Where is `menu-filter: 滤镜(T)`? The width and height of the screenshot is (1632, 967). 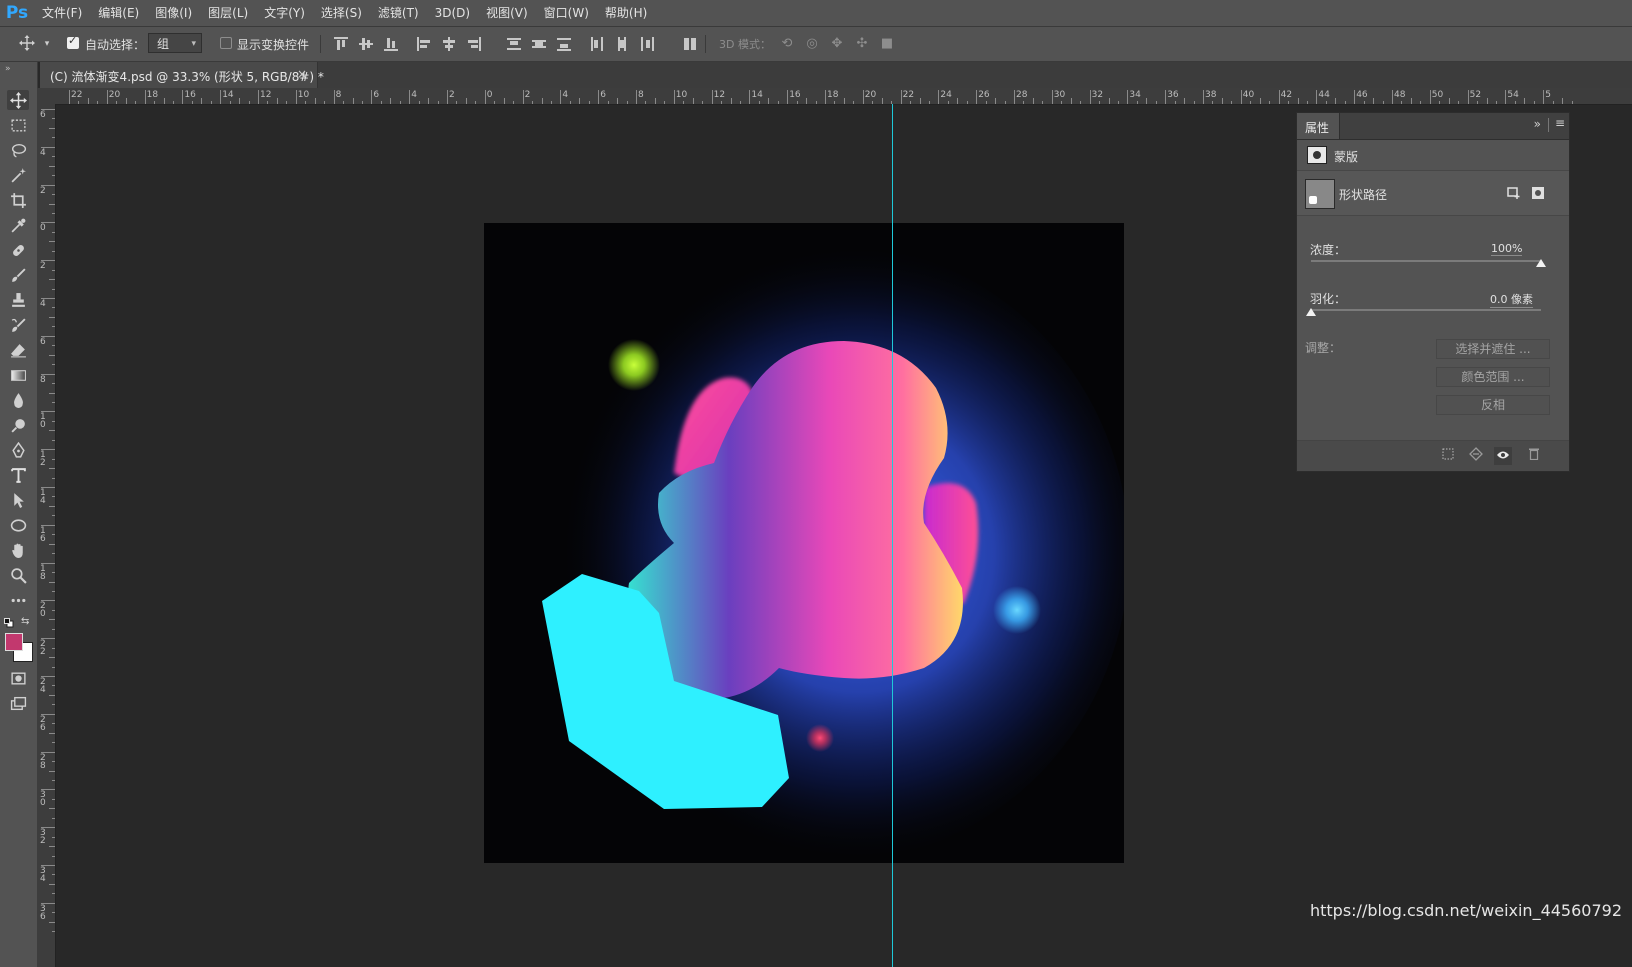
menu-filter: 滤镜(T) is located at coordinates (398, 13).